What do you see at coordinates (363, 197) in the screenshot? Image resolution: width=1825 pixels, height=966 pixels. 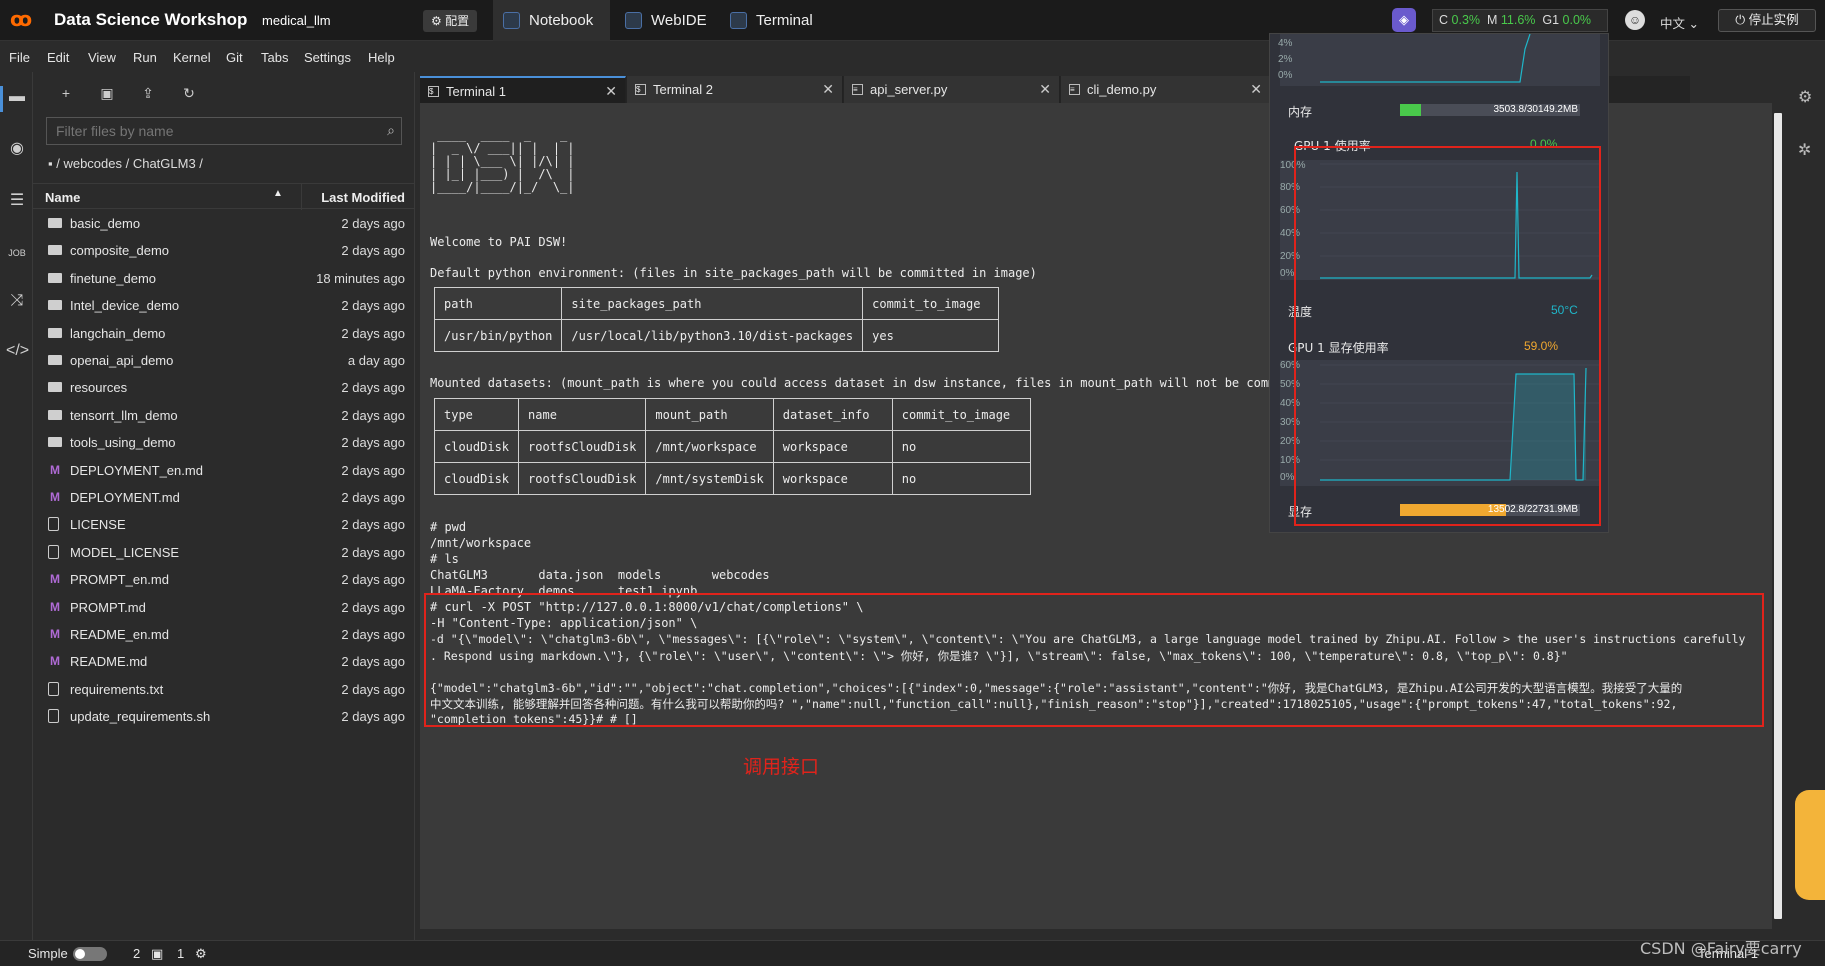 I see `column-last-modified: Last Modified` at bounding box center [363, 197].